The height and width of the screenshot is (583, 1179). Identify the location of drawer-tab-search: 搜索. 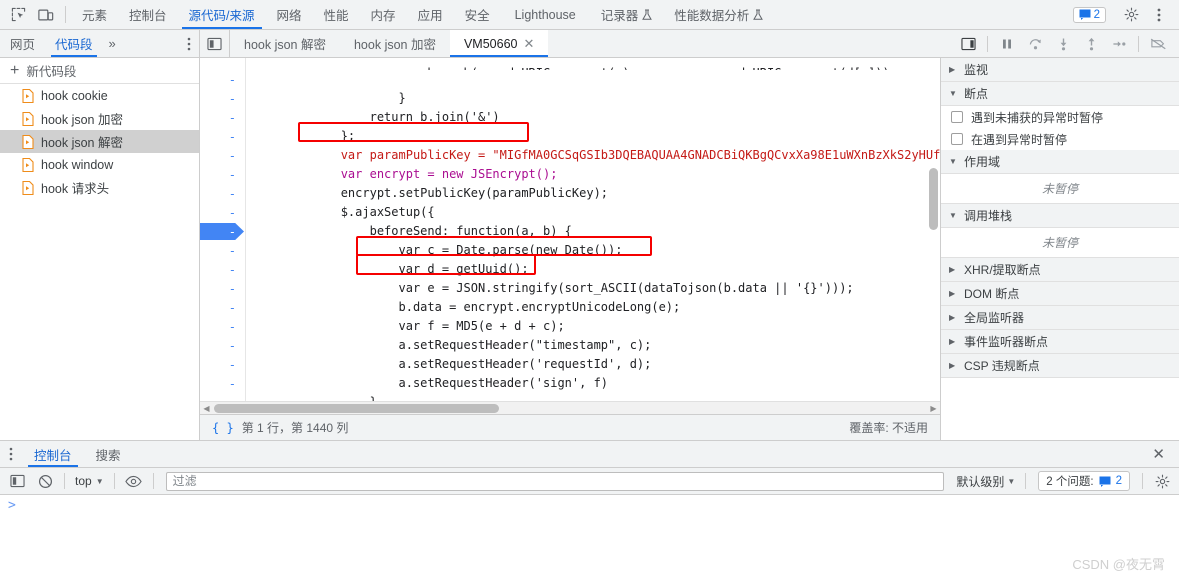
(108, 454).